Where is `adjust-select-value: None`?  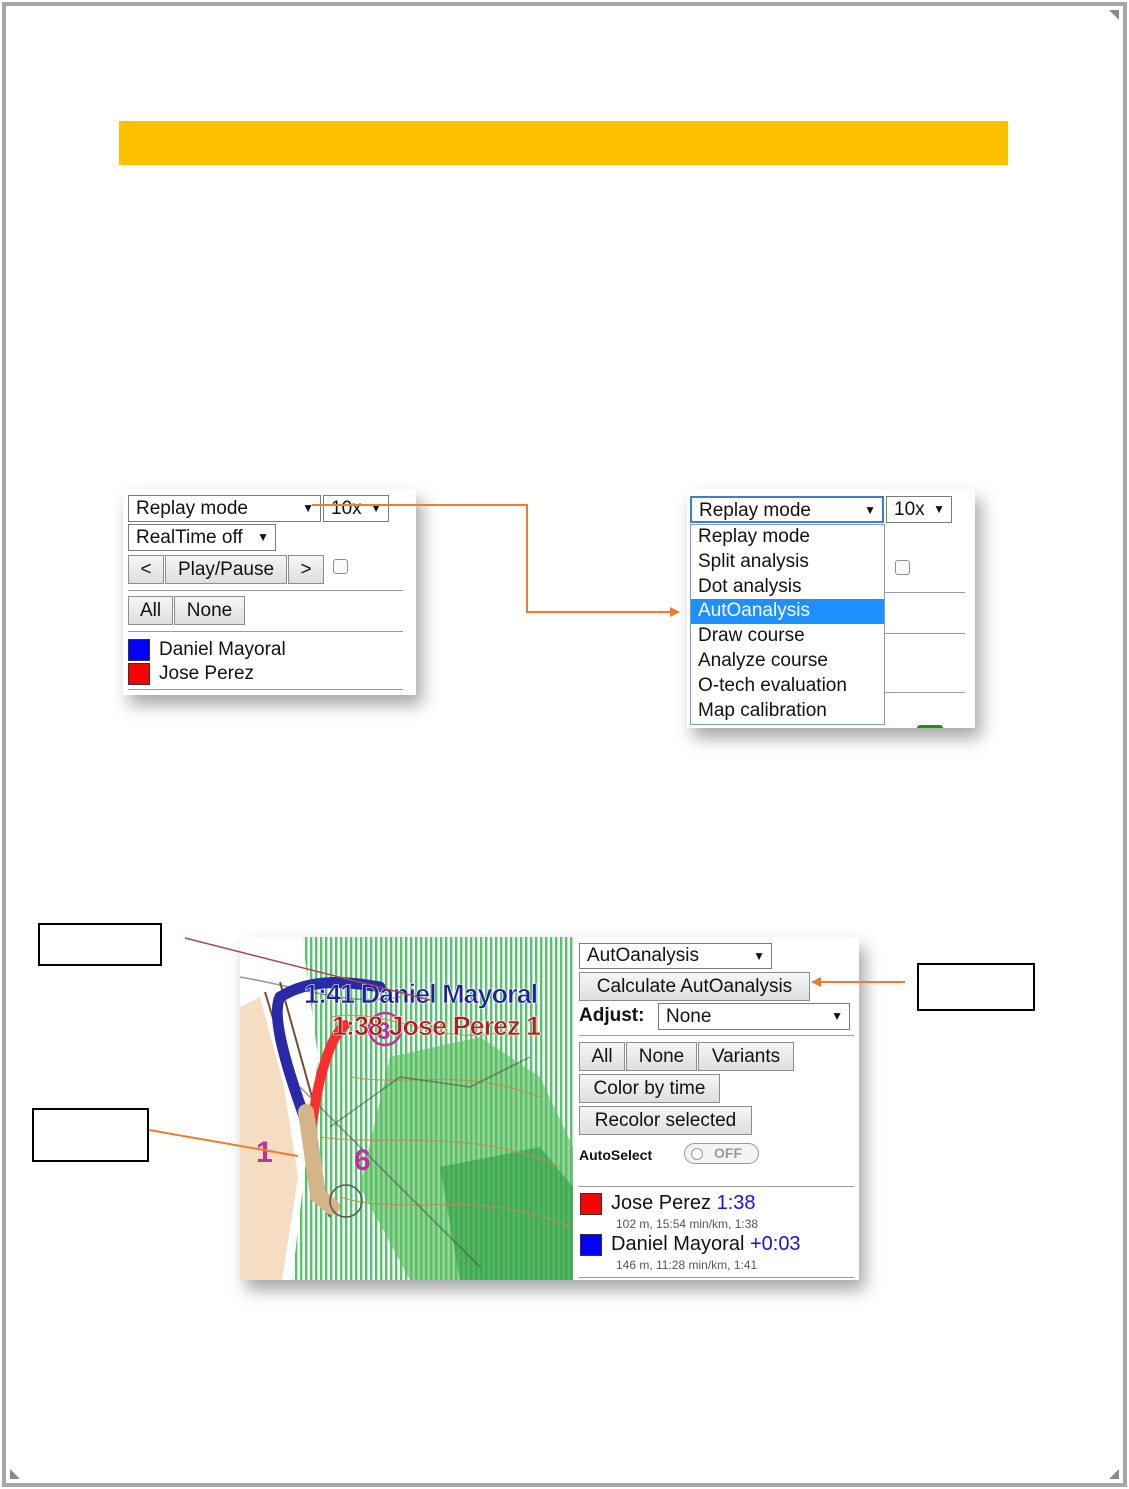 adjust-select-value: None is located at coordinates (689, 1016).